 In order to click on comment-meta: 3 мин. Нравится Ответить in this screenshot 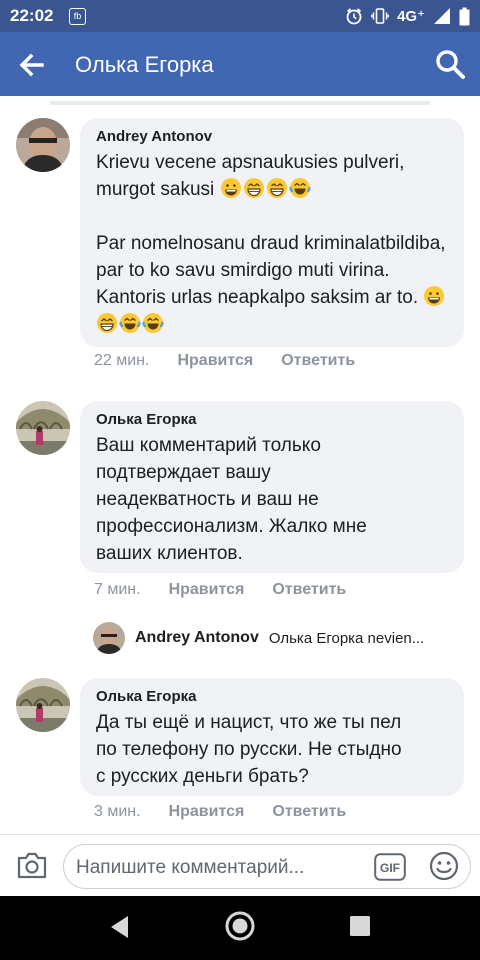, I will do `click(220, 812)`.